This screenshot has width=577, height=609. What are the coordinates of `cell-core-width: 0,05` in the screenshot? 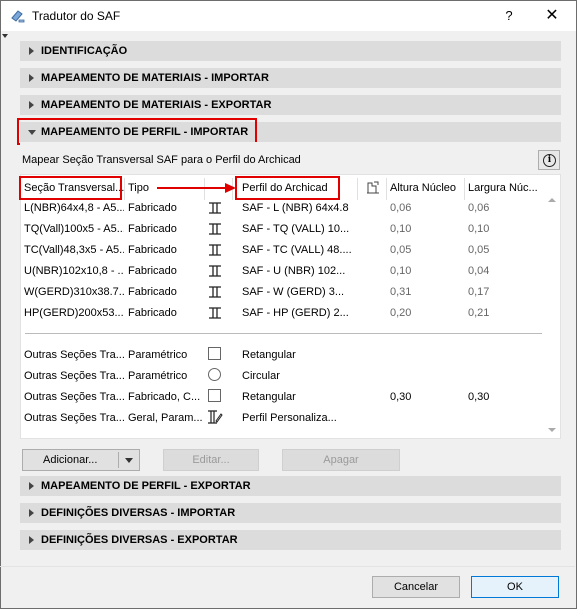 It's located at (479, 250).